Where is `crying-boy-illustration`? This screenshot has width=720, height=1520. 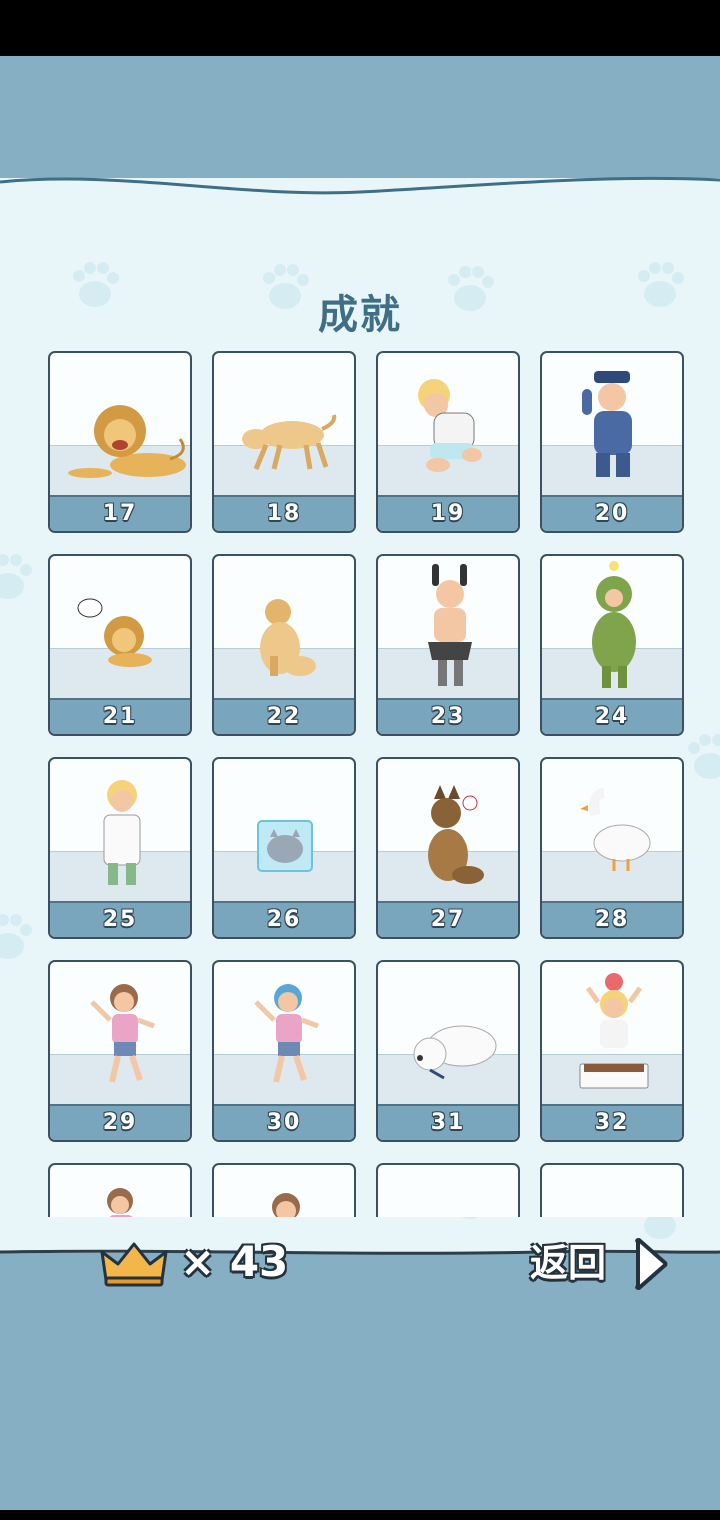
crying-boy-illustration is located at coordinates (450, 425).